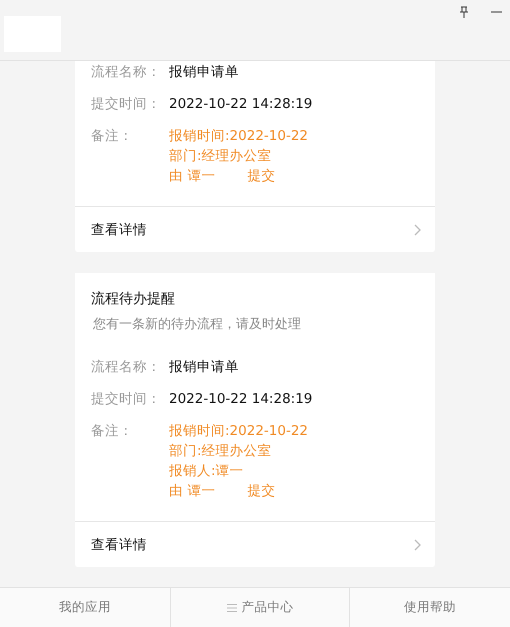 This screenshot has height=627, width=510. What do you see at coordinates (259, 607) in the screenshot?
I see `footer-tab: 产品中心` at bounding box center [259, 607].